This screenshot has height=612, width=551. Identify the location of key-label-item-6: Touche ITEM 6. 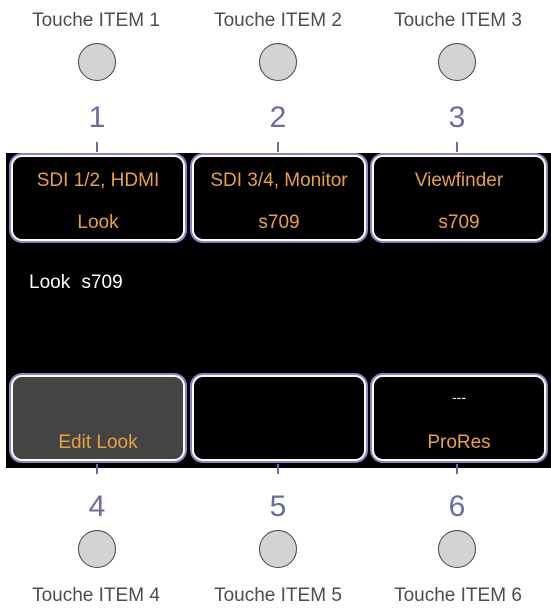
(458, 595).